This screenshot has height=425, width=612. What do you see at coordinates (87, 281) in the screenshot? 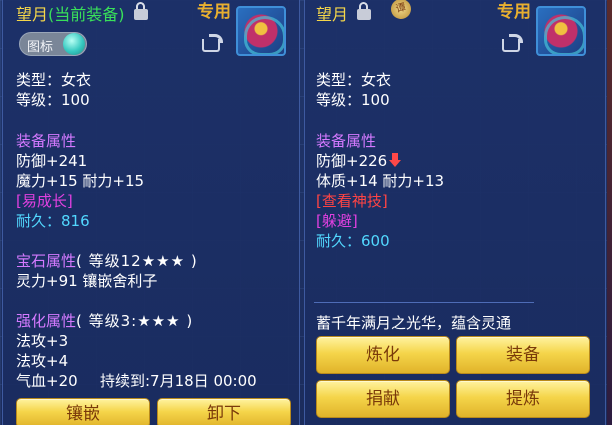
I see `gem-line: 灵力+91 镶嵌舍利子` at bounding box center [87, 281].